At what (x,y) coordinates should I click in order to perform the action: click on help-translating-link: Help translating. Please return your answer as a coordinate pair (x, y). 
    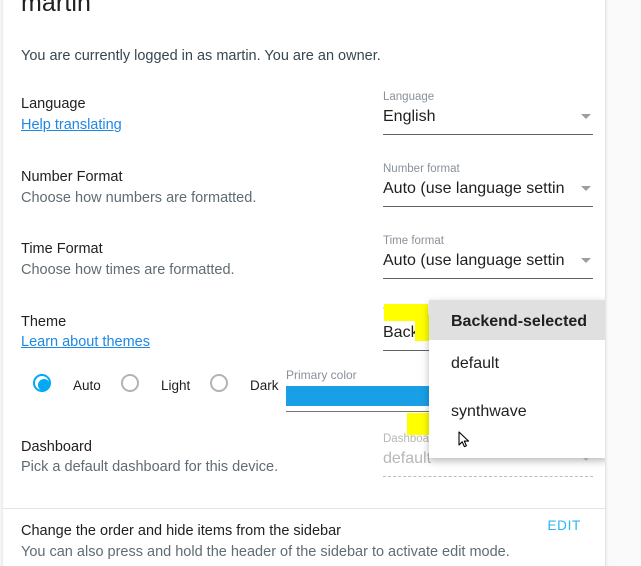
    Looking at the image, I should click on (71, 125).